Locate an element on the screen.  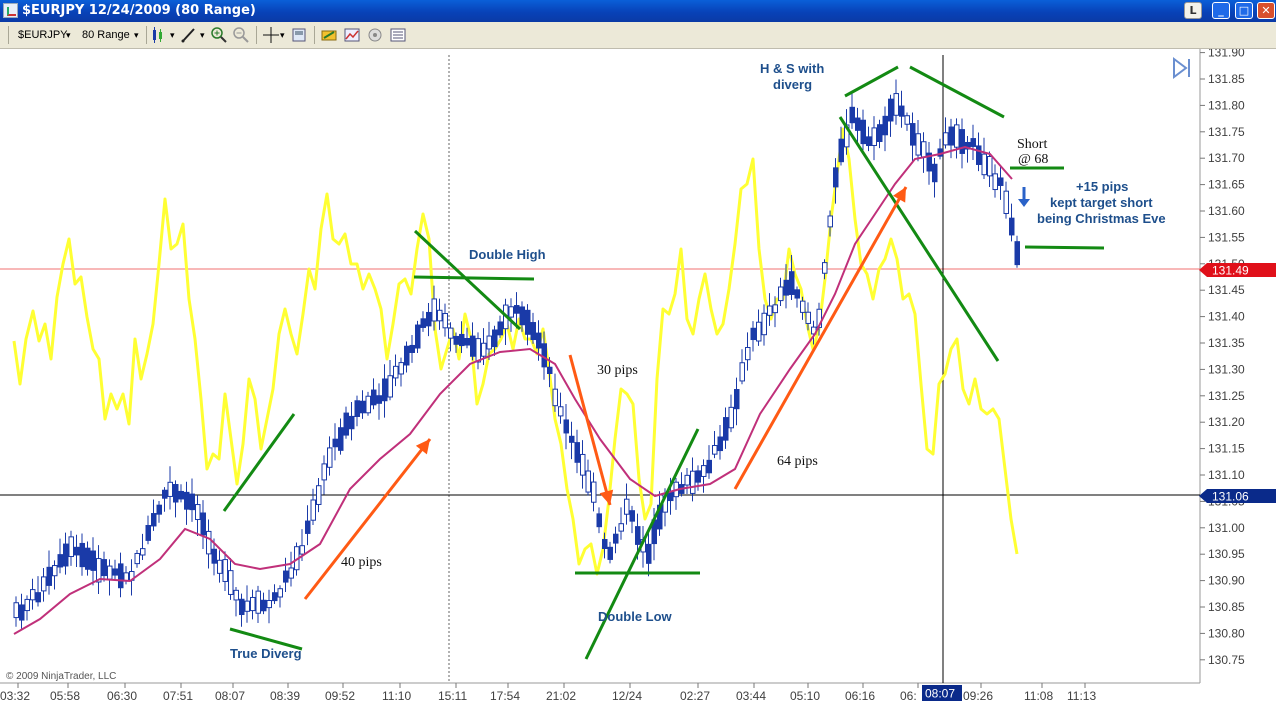
price-axis-label: 131.20 is located at coordinates (1226, 422).